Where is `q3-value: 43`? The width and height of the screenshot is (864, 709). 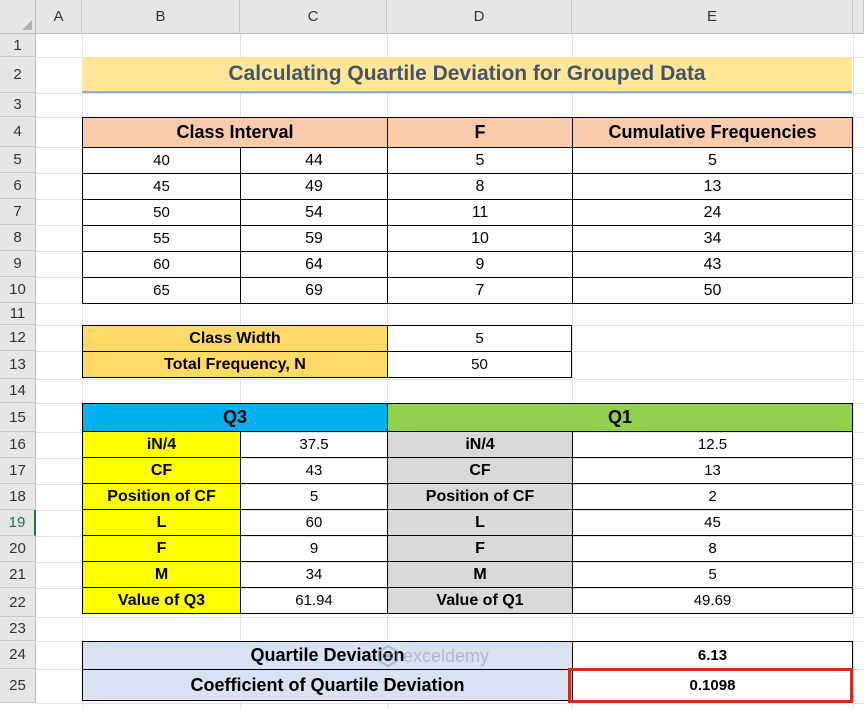 q3-value: 43 is located at coordinates (314, 470).